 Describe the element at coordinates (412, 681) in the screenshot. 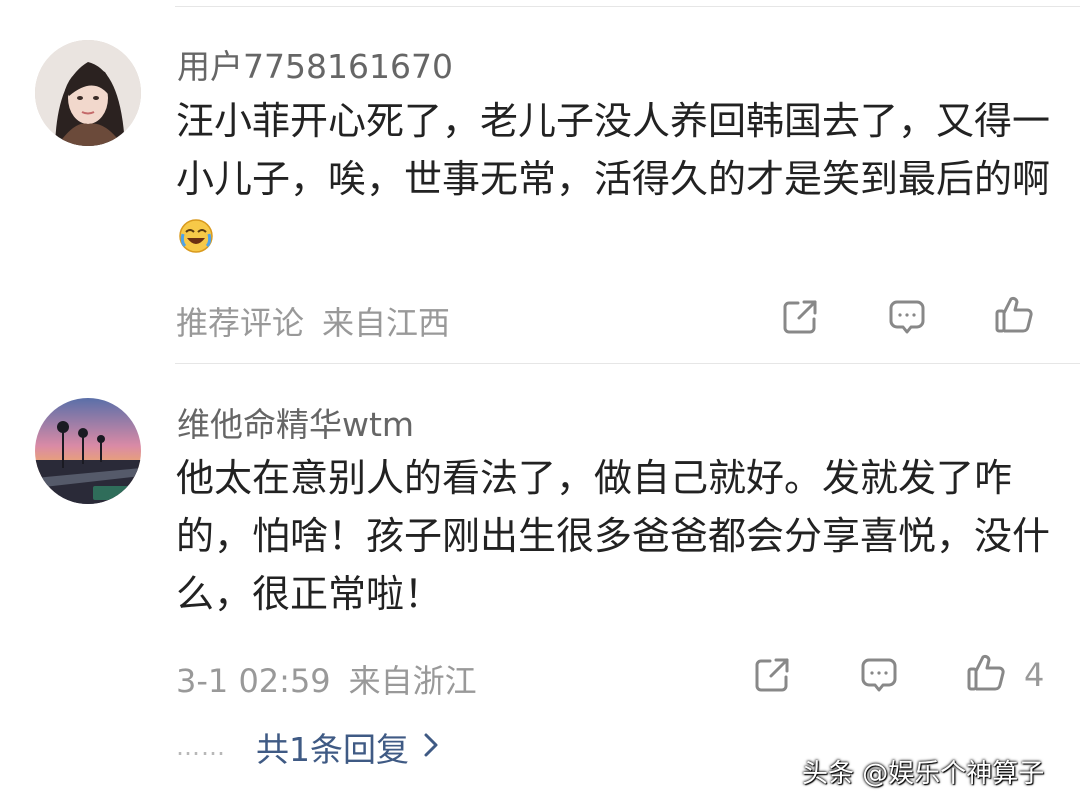

I see `location: 来自浙江` at that location.